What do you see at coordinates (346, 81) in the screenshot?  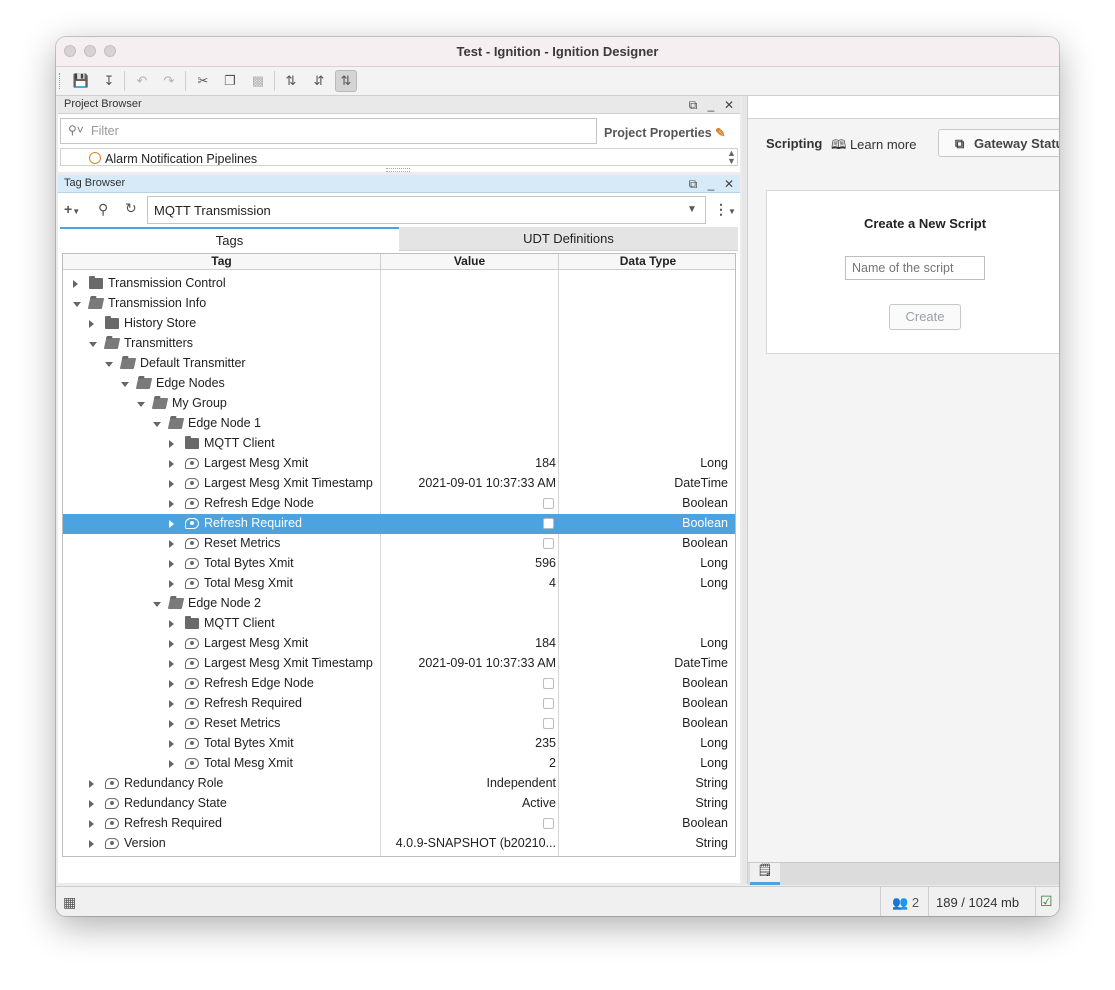 I see `comm-read-write-icon: ⇅` at bounding box center [346, 81].